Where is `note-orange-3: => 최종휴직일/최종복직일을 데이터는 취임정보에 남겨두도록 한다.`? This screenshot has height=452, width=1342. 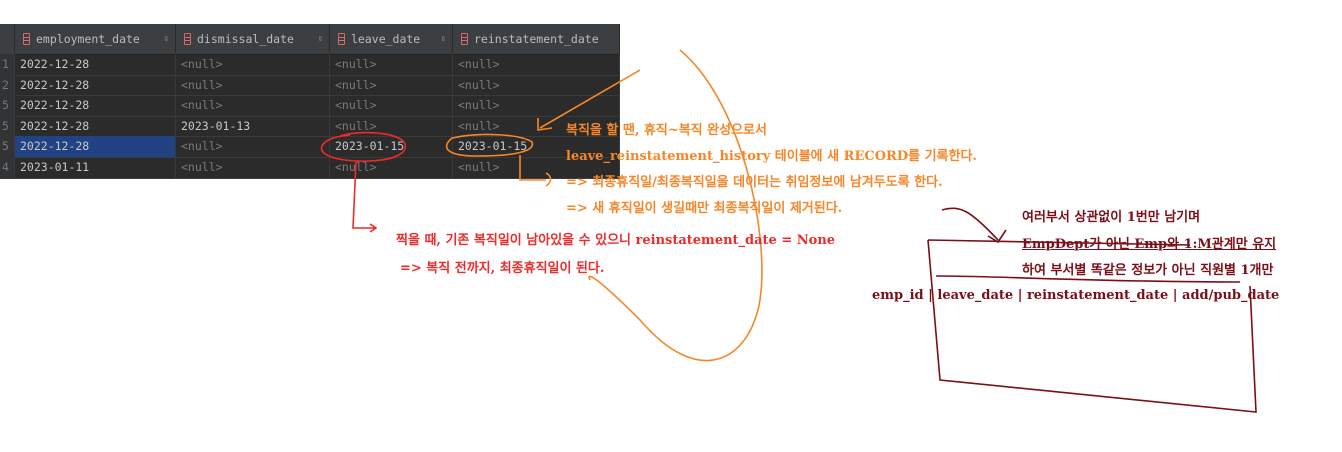 note-orange-3: => 최종휴직일/최종복직일을 데이터는 취임정보에 남겨두도록 한다. is located at coordinates (754, 182).